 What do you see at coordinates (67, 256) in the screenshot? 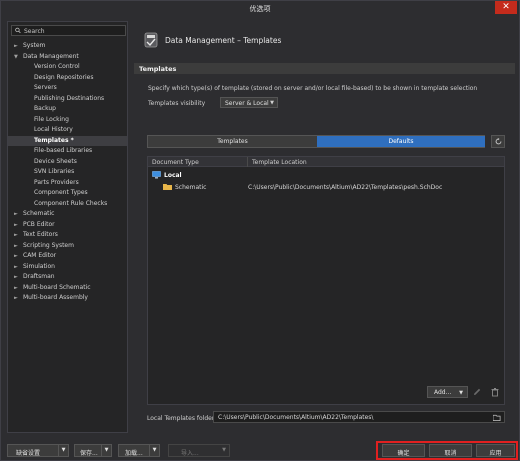
I see `tree-item: ► CAM Editor` at bounding box center [67, 256].